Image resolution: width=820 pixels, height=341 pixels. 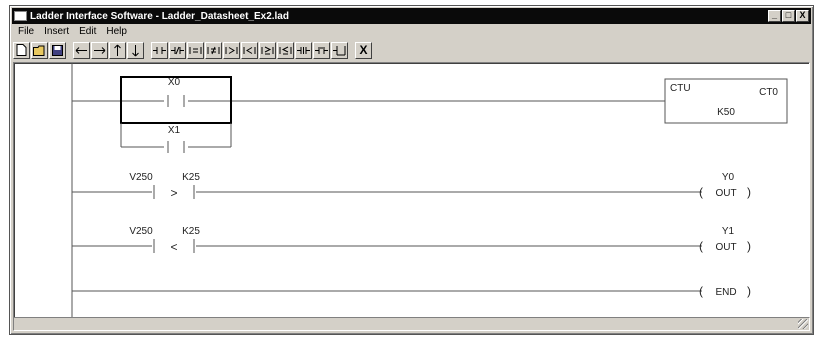 I want to click on arrow-up-icon, so click(x=117, y=50).